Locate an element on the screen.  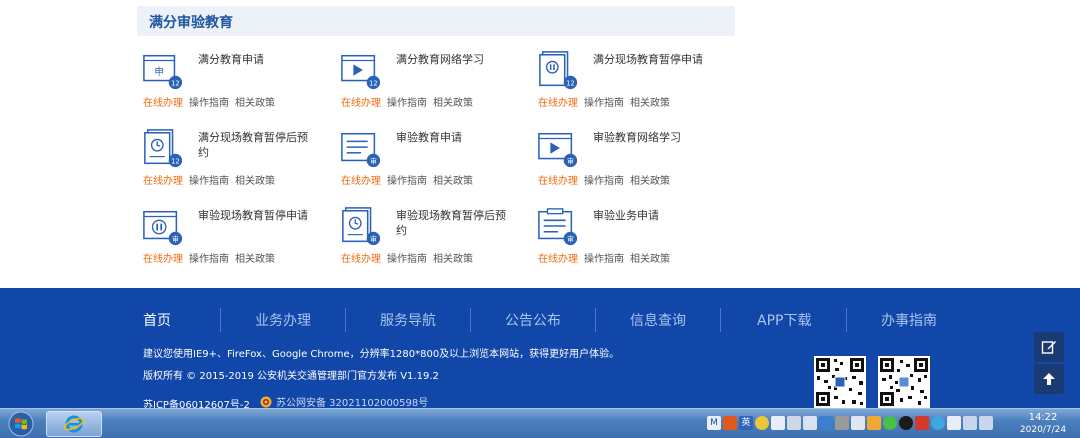
flag-icon is located at coordinates (954, 423).